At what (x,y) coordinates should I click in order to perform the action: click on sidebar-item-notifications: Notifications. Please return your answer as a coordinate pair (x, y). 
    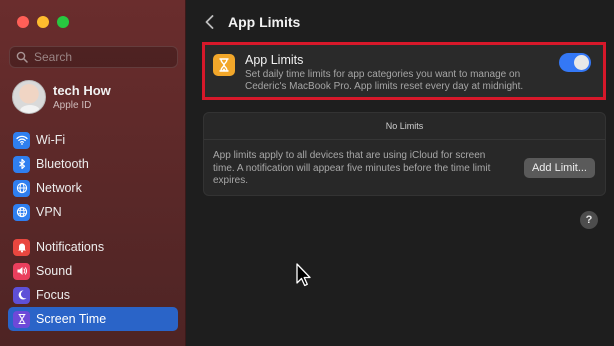
    Looking at the image, I should click on (93, 247).